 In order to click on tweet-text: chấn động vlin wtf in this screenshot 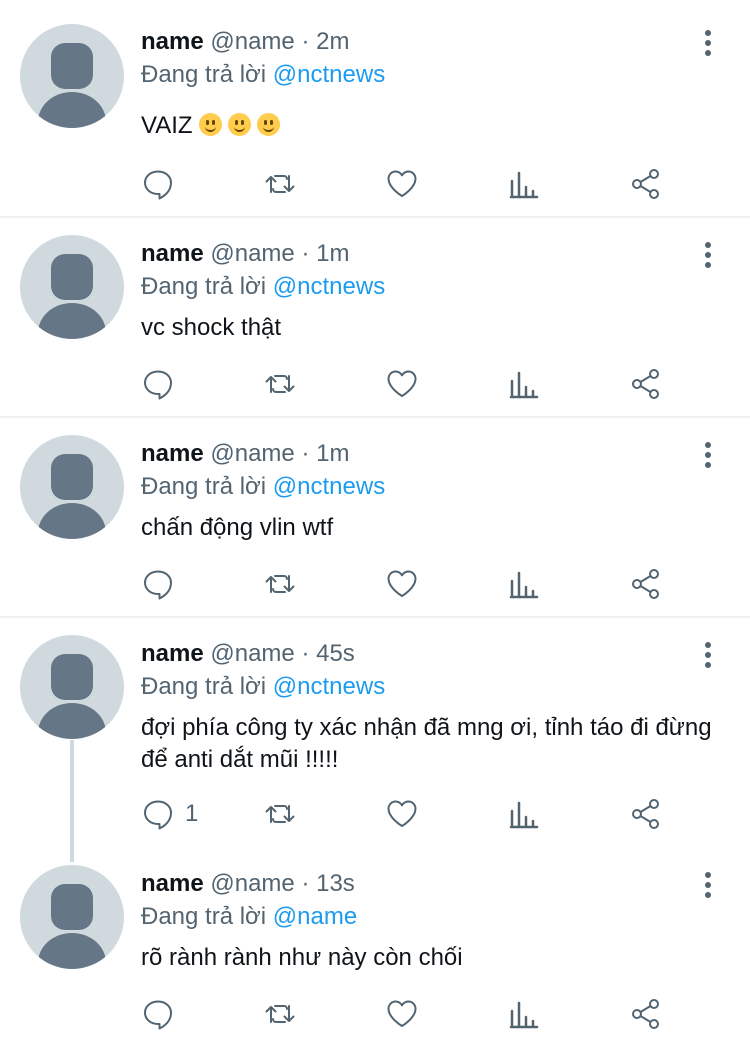, I will do `click(237, 527)`.